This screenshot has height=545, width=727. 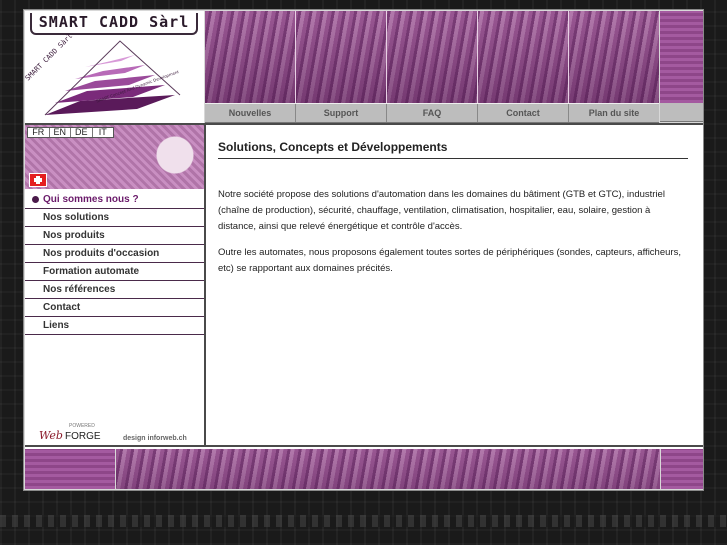 What do you see at coordinates (91, 271) in the screenshot?
I see `menu-item-label: Formation automate` at bounding box center [91, 271].